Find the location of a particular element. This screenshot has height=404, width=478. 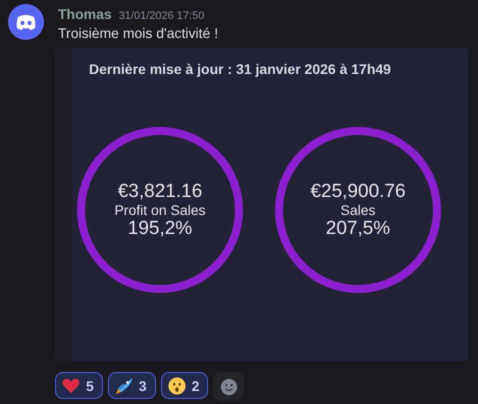

author-name: Thomas is located at coordinates (85, 14).